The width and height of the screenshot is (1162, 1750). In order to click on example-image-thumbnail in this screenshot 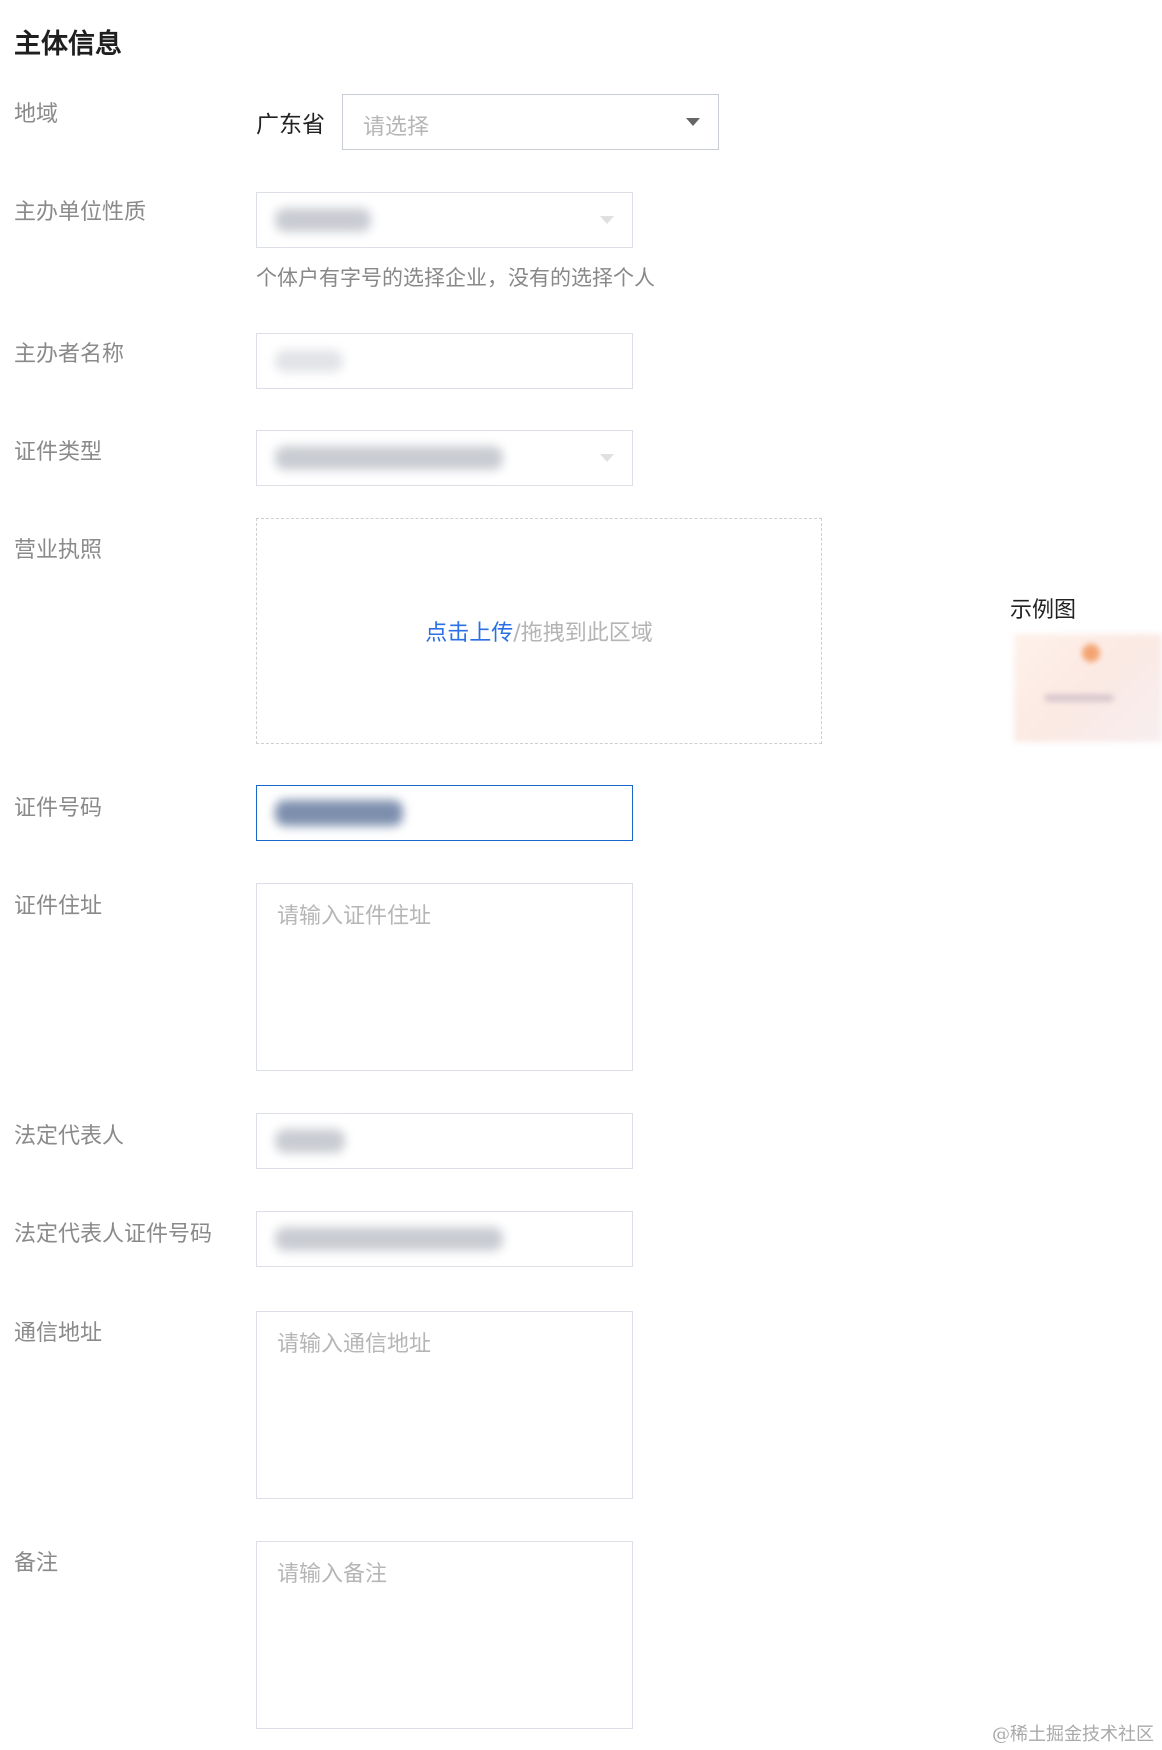, I will do `click(1088, 688)`.